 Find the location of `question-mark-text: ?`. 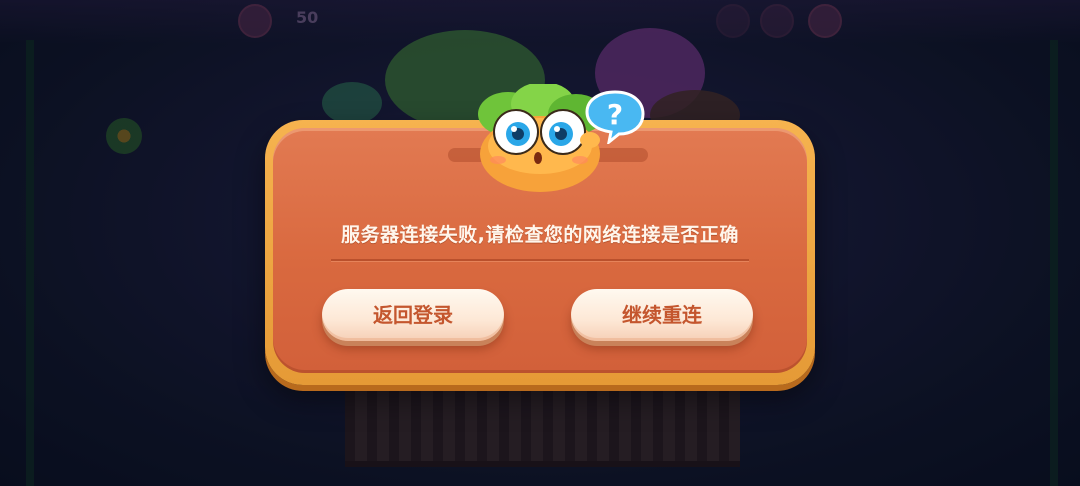

question-mark-text: ? is located at coordinates (615, 114).